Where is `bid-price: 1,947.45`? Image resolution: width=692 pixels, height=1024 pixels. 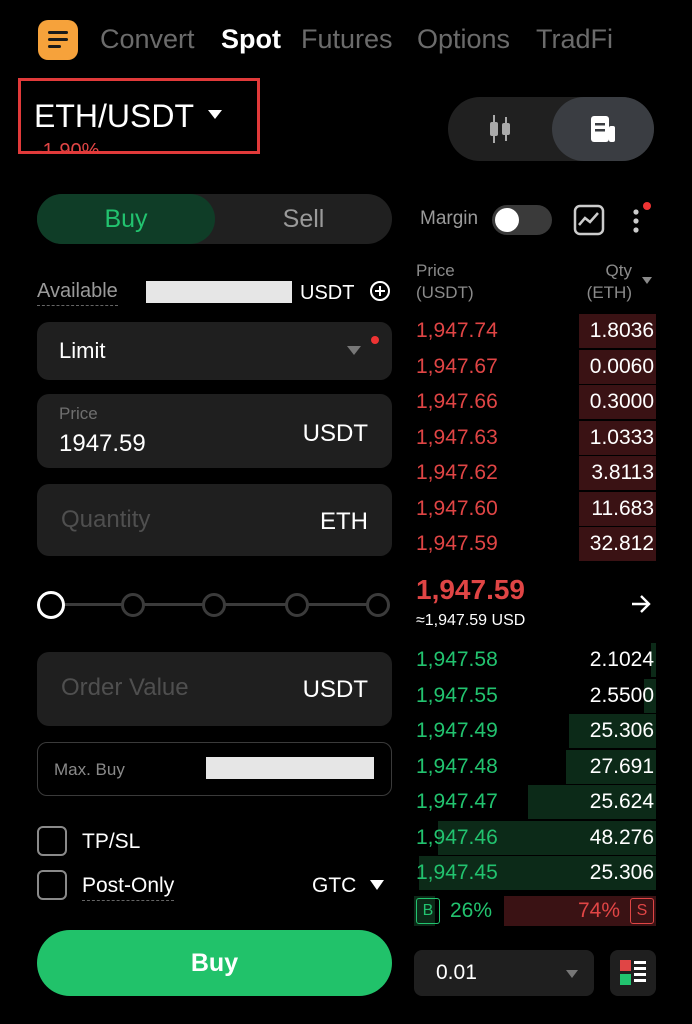
bid-price: 1,947.45 is located at coordinates (457, 872).